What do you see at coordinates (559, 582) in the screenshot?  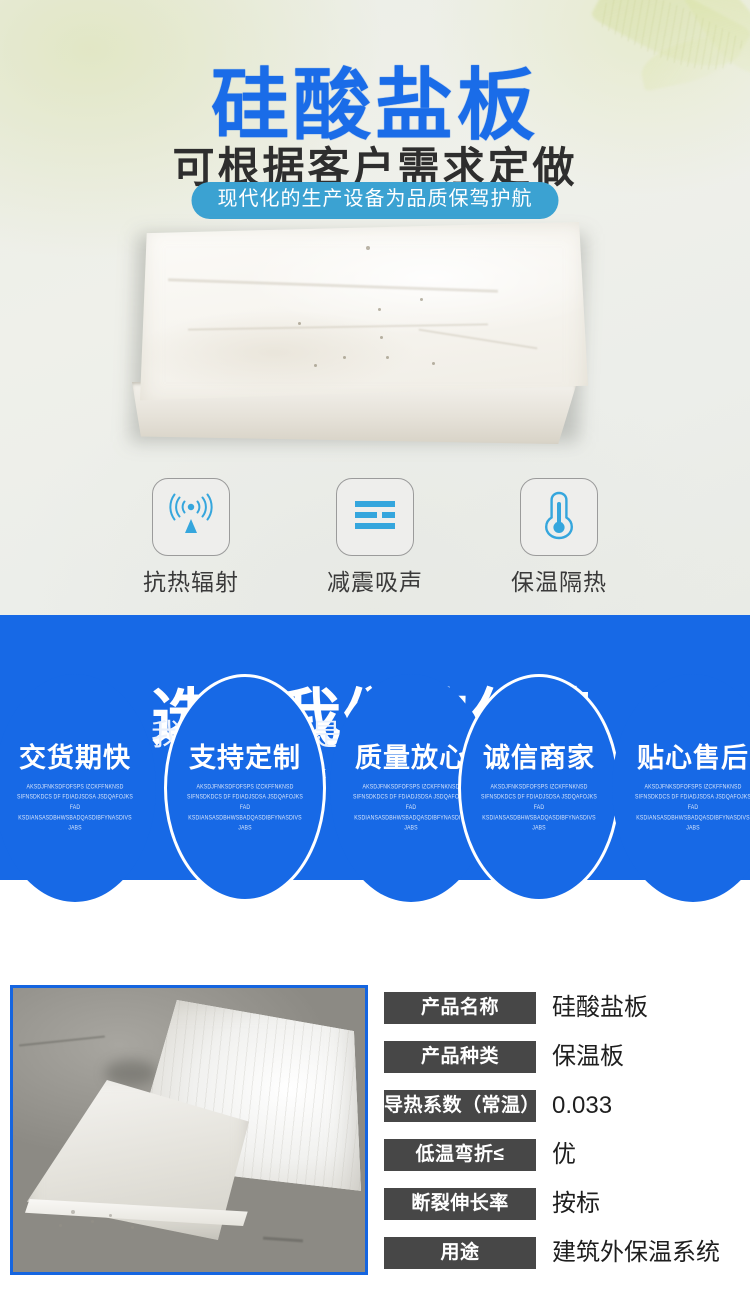 I see `feature-label: 保温隔热` at bounding box center [559, 582].